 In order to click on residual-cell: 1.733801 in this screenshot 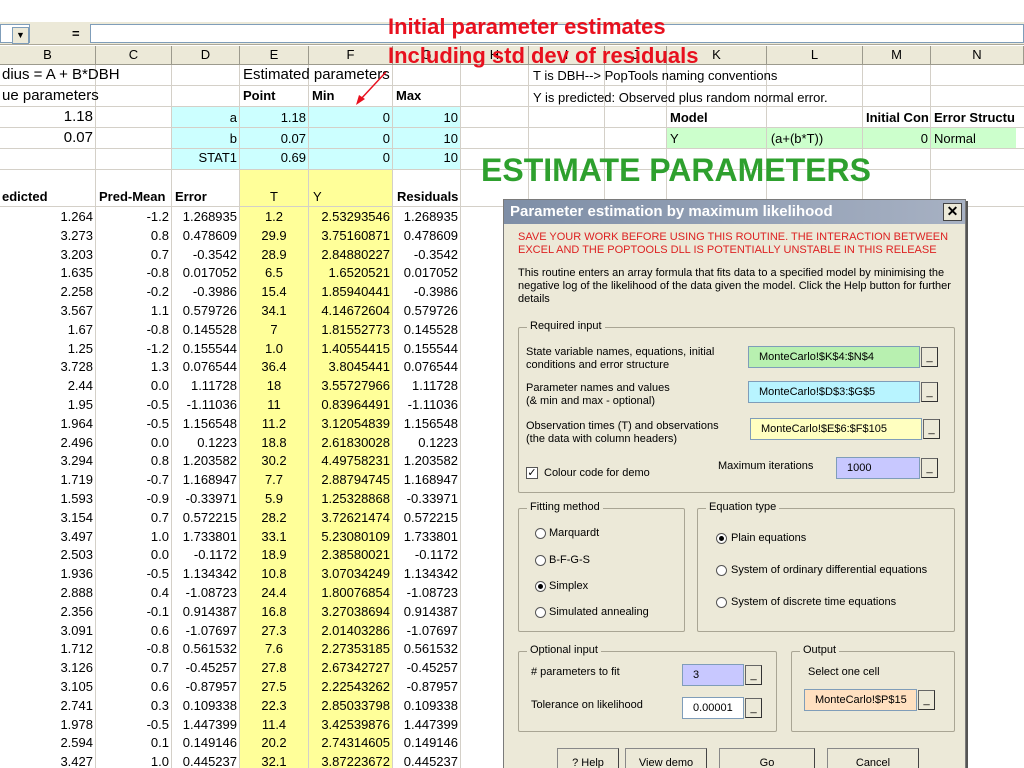, I will do `click(426, 537)`.